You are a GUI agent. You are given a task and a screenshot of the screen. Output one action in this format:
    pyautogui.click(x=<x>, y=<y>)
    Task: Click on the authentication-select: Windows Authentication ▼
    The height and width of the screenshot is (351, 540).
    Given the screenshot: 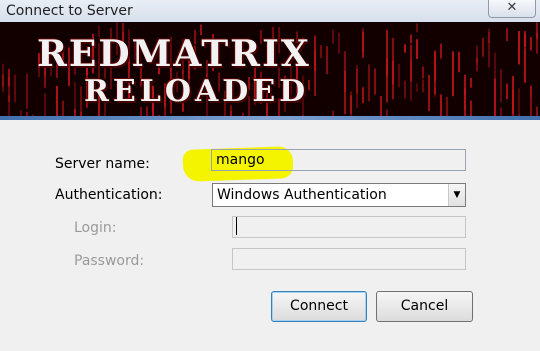 What is the action you would take?
    pyautogui.click(x=339, y=195)
    